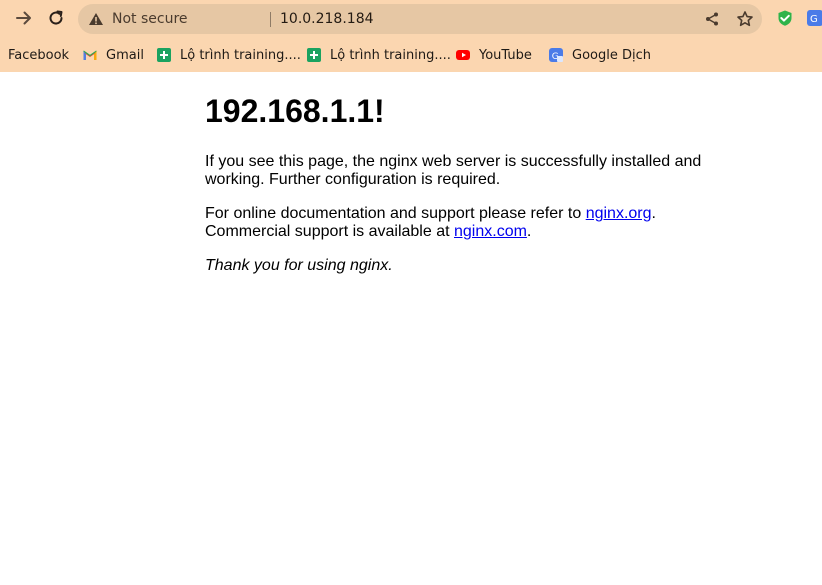  I want to click on bookmark-label: Google Dịch, so click(611, 55).